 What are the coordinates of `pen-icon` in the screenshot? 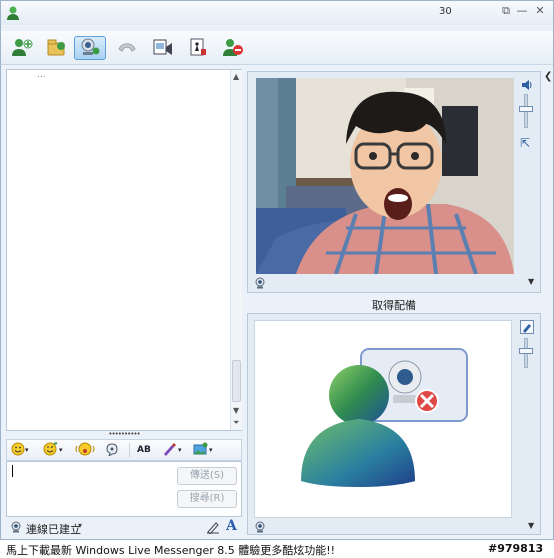 It's located at (527, 328).